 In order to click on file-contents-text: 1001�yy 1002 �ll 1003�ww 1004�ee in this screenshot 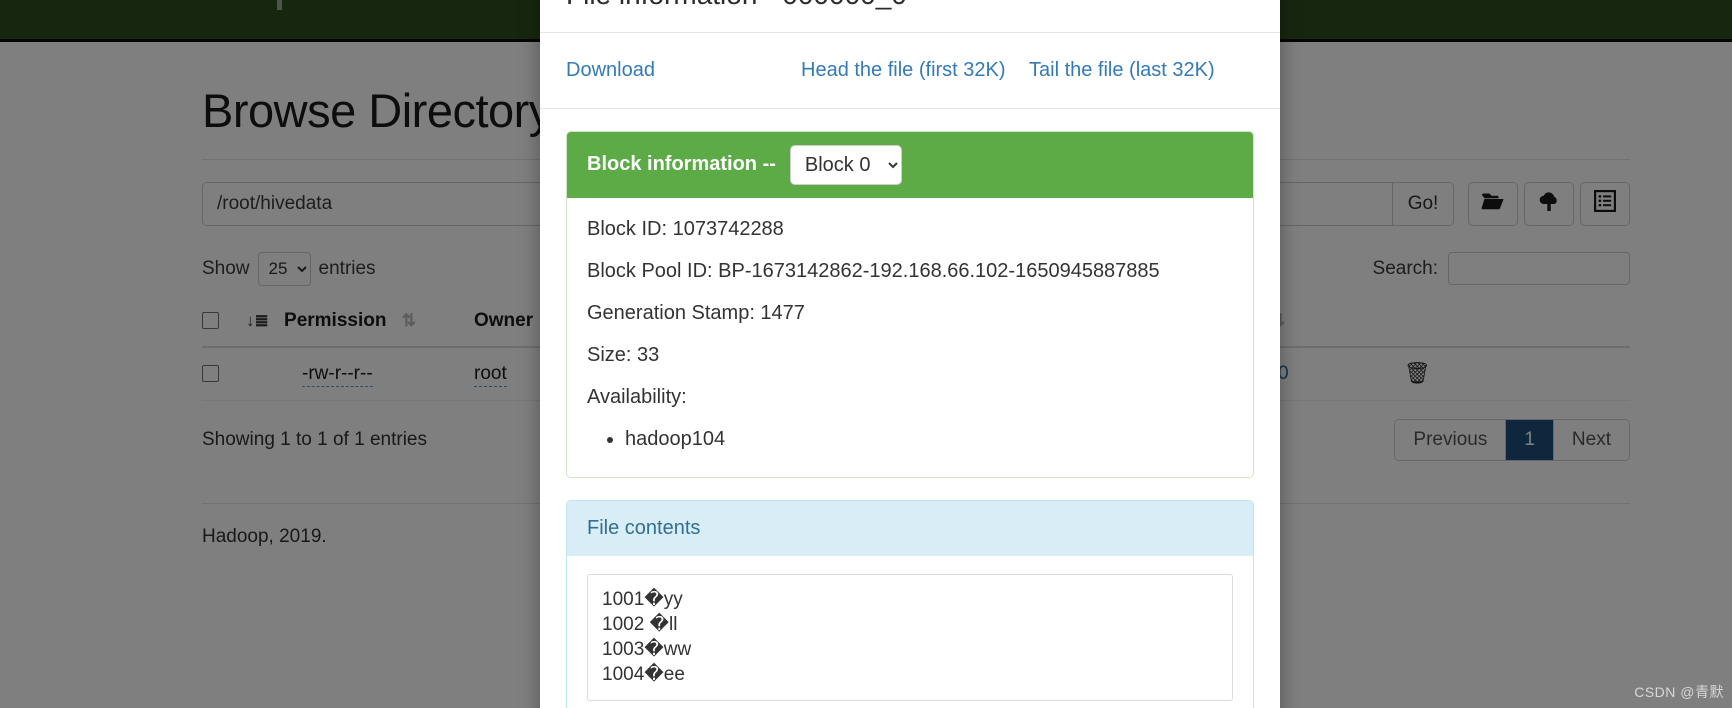, I will do `click(910, 637)`.